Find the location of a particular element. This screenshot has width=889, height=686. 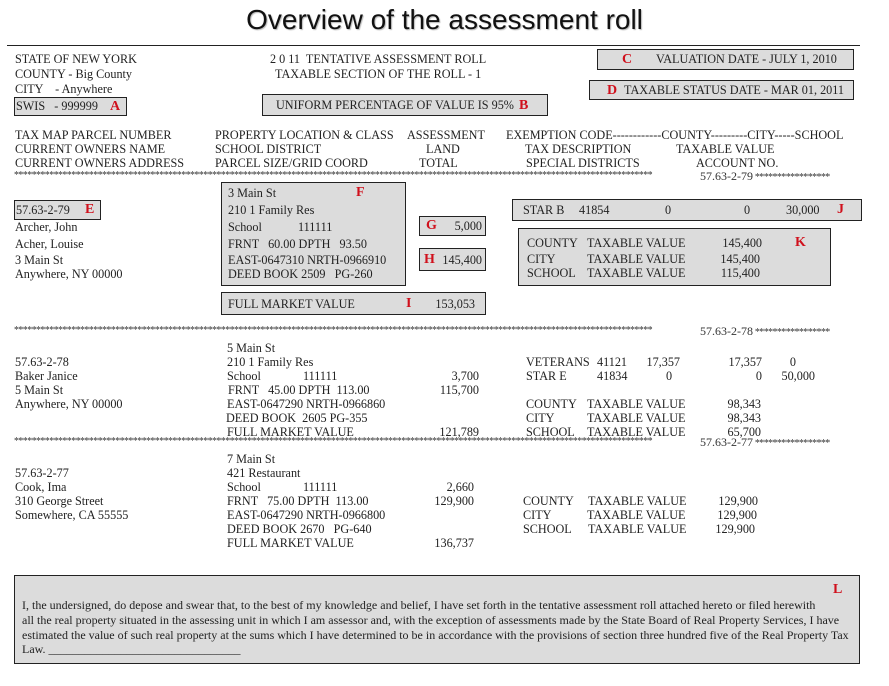

full-market-value-box: FULL MARKET VALUE I 153,053 is located at coordinates (353, 303).